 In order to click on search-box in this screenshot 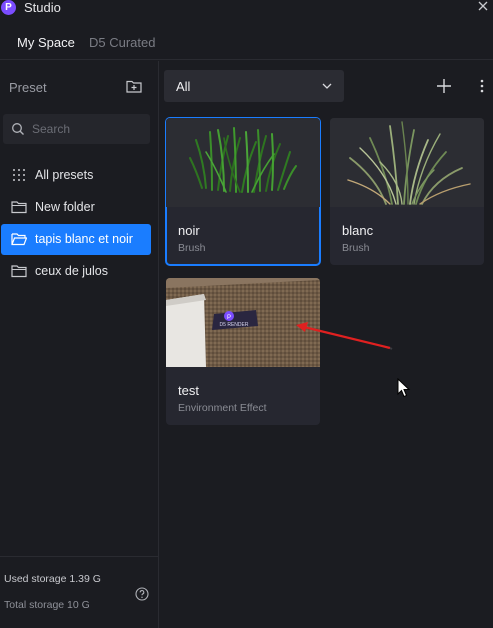, I will do `click(76, 129)`.